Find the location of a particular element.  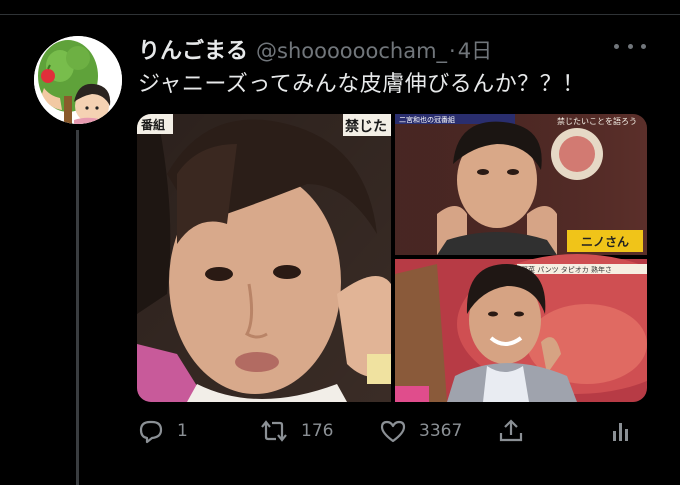

retweet-button: 176 is located at coordinates (296, 431).